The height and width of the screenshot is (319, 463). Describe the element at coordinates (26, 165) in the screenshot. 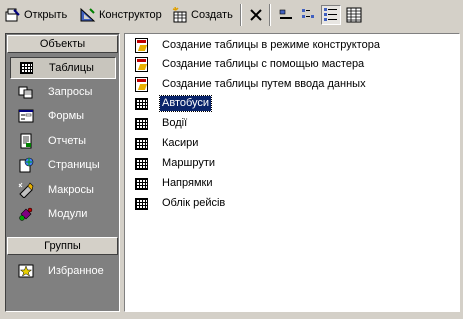

I see `page-icon` at that location.